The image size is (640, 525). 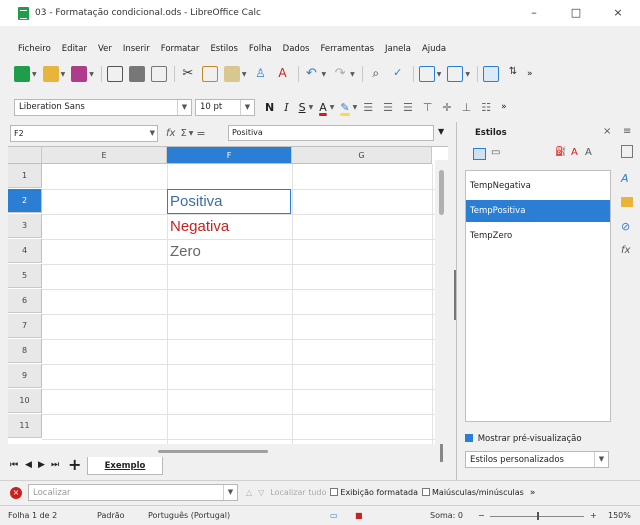 I want to click on redo-icon: ↷, so click(x=340, y=74).